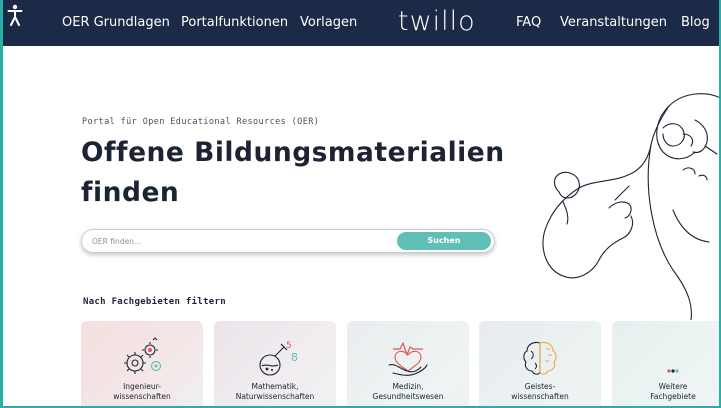 The width and height of the screenshot is (721, 408). I want to click on icon-number-8: 8, so click(294, 357).